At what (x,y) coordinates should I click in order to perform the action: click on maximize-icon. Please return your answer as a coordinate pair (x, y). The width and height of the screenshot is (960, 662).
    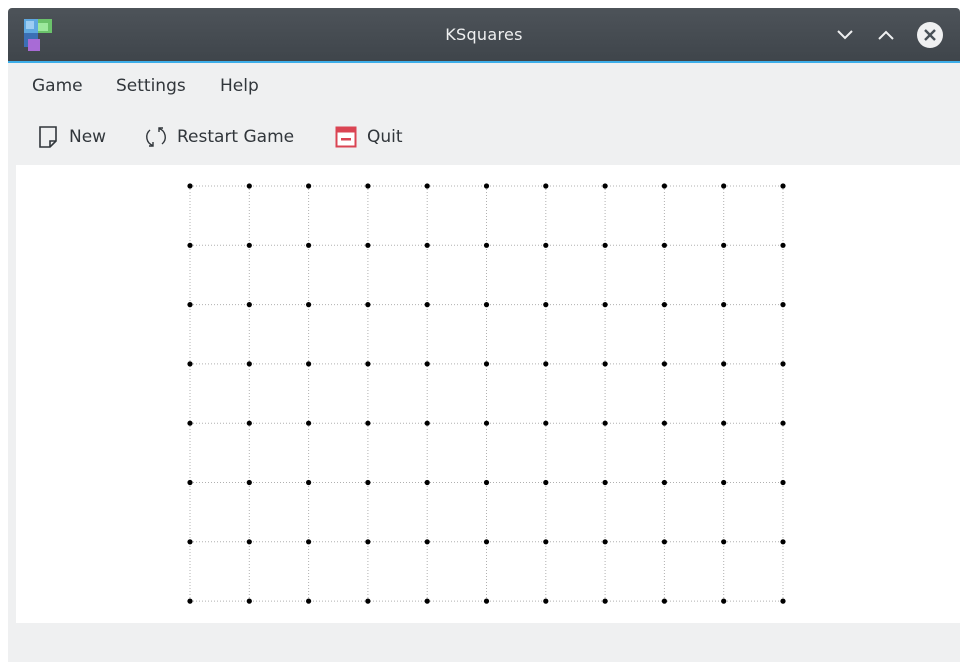
    Looking at the image, I should click on (886, 35).